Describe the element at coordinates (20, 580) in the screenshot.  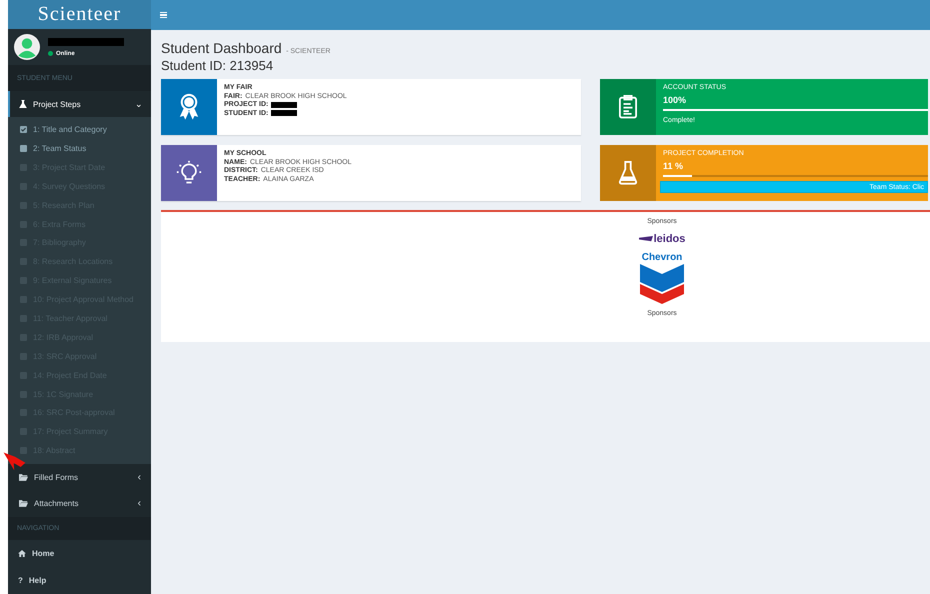
I see `help-icon: ?` at that location.